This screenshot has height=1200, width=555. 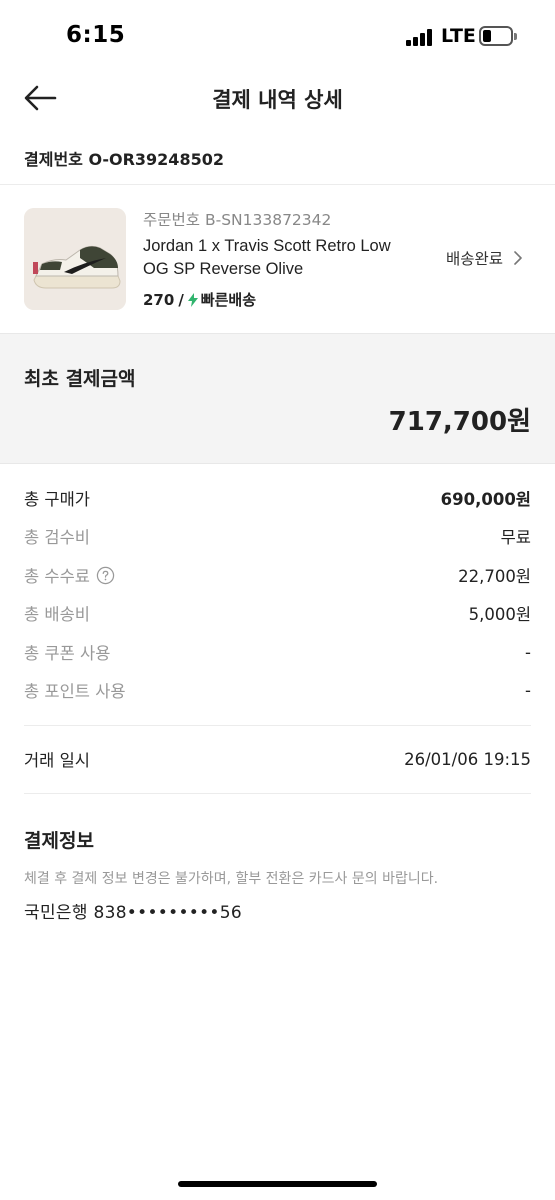 What do you see at coordinates (277, 36) in the screenshot?
I see `status-bar: 6:15 LTE` at bounding box center [277, 36].